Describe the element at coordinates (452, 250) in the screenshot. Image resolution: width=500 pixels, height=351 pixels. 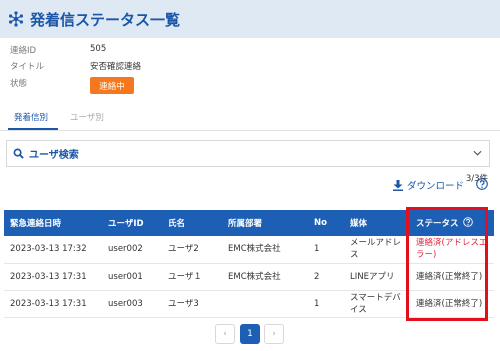
I see `cell-status: 連絡済(アドレスエラー)` at that location.